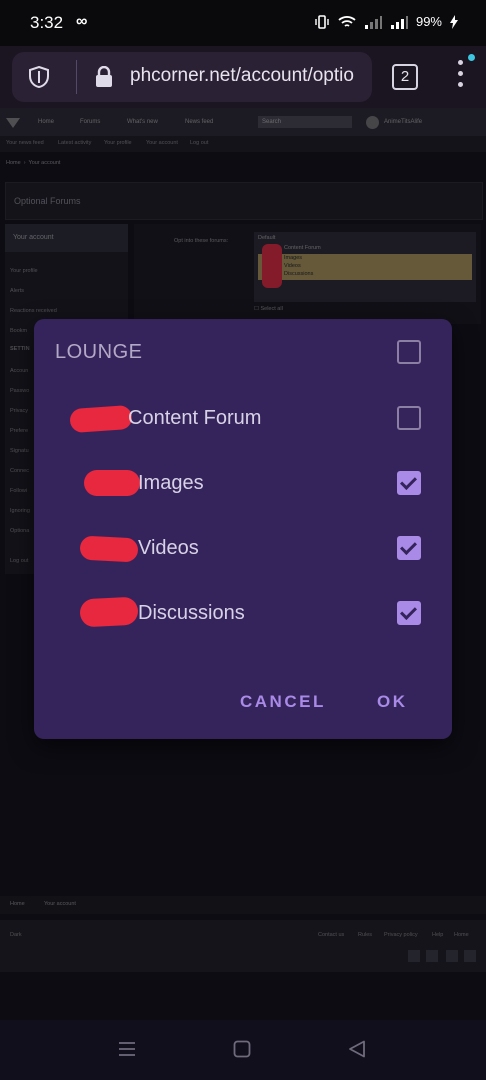 This screenshot has width=486, height=1080. I want to click on browser-toolbar: phcorner.net/account/optio 2, so click(243, 77).